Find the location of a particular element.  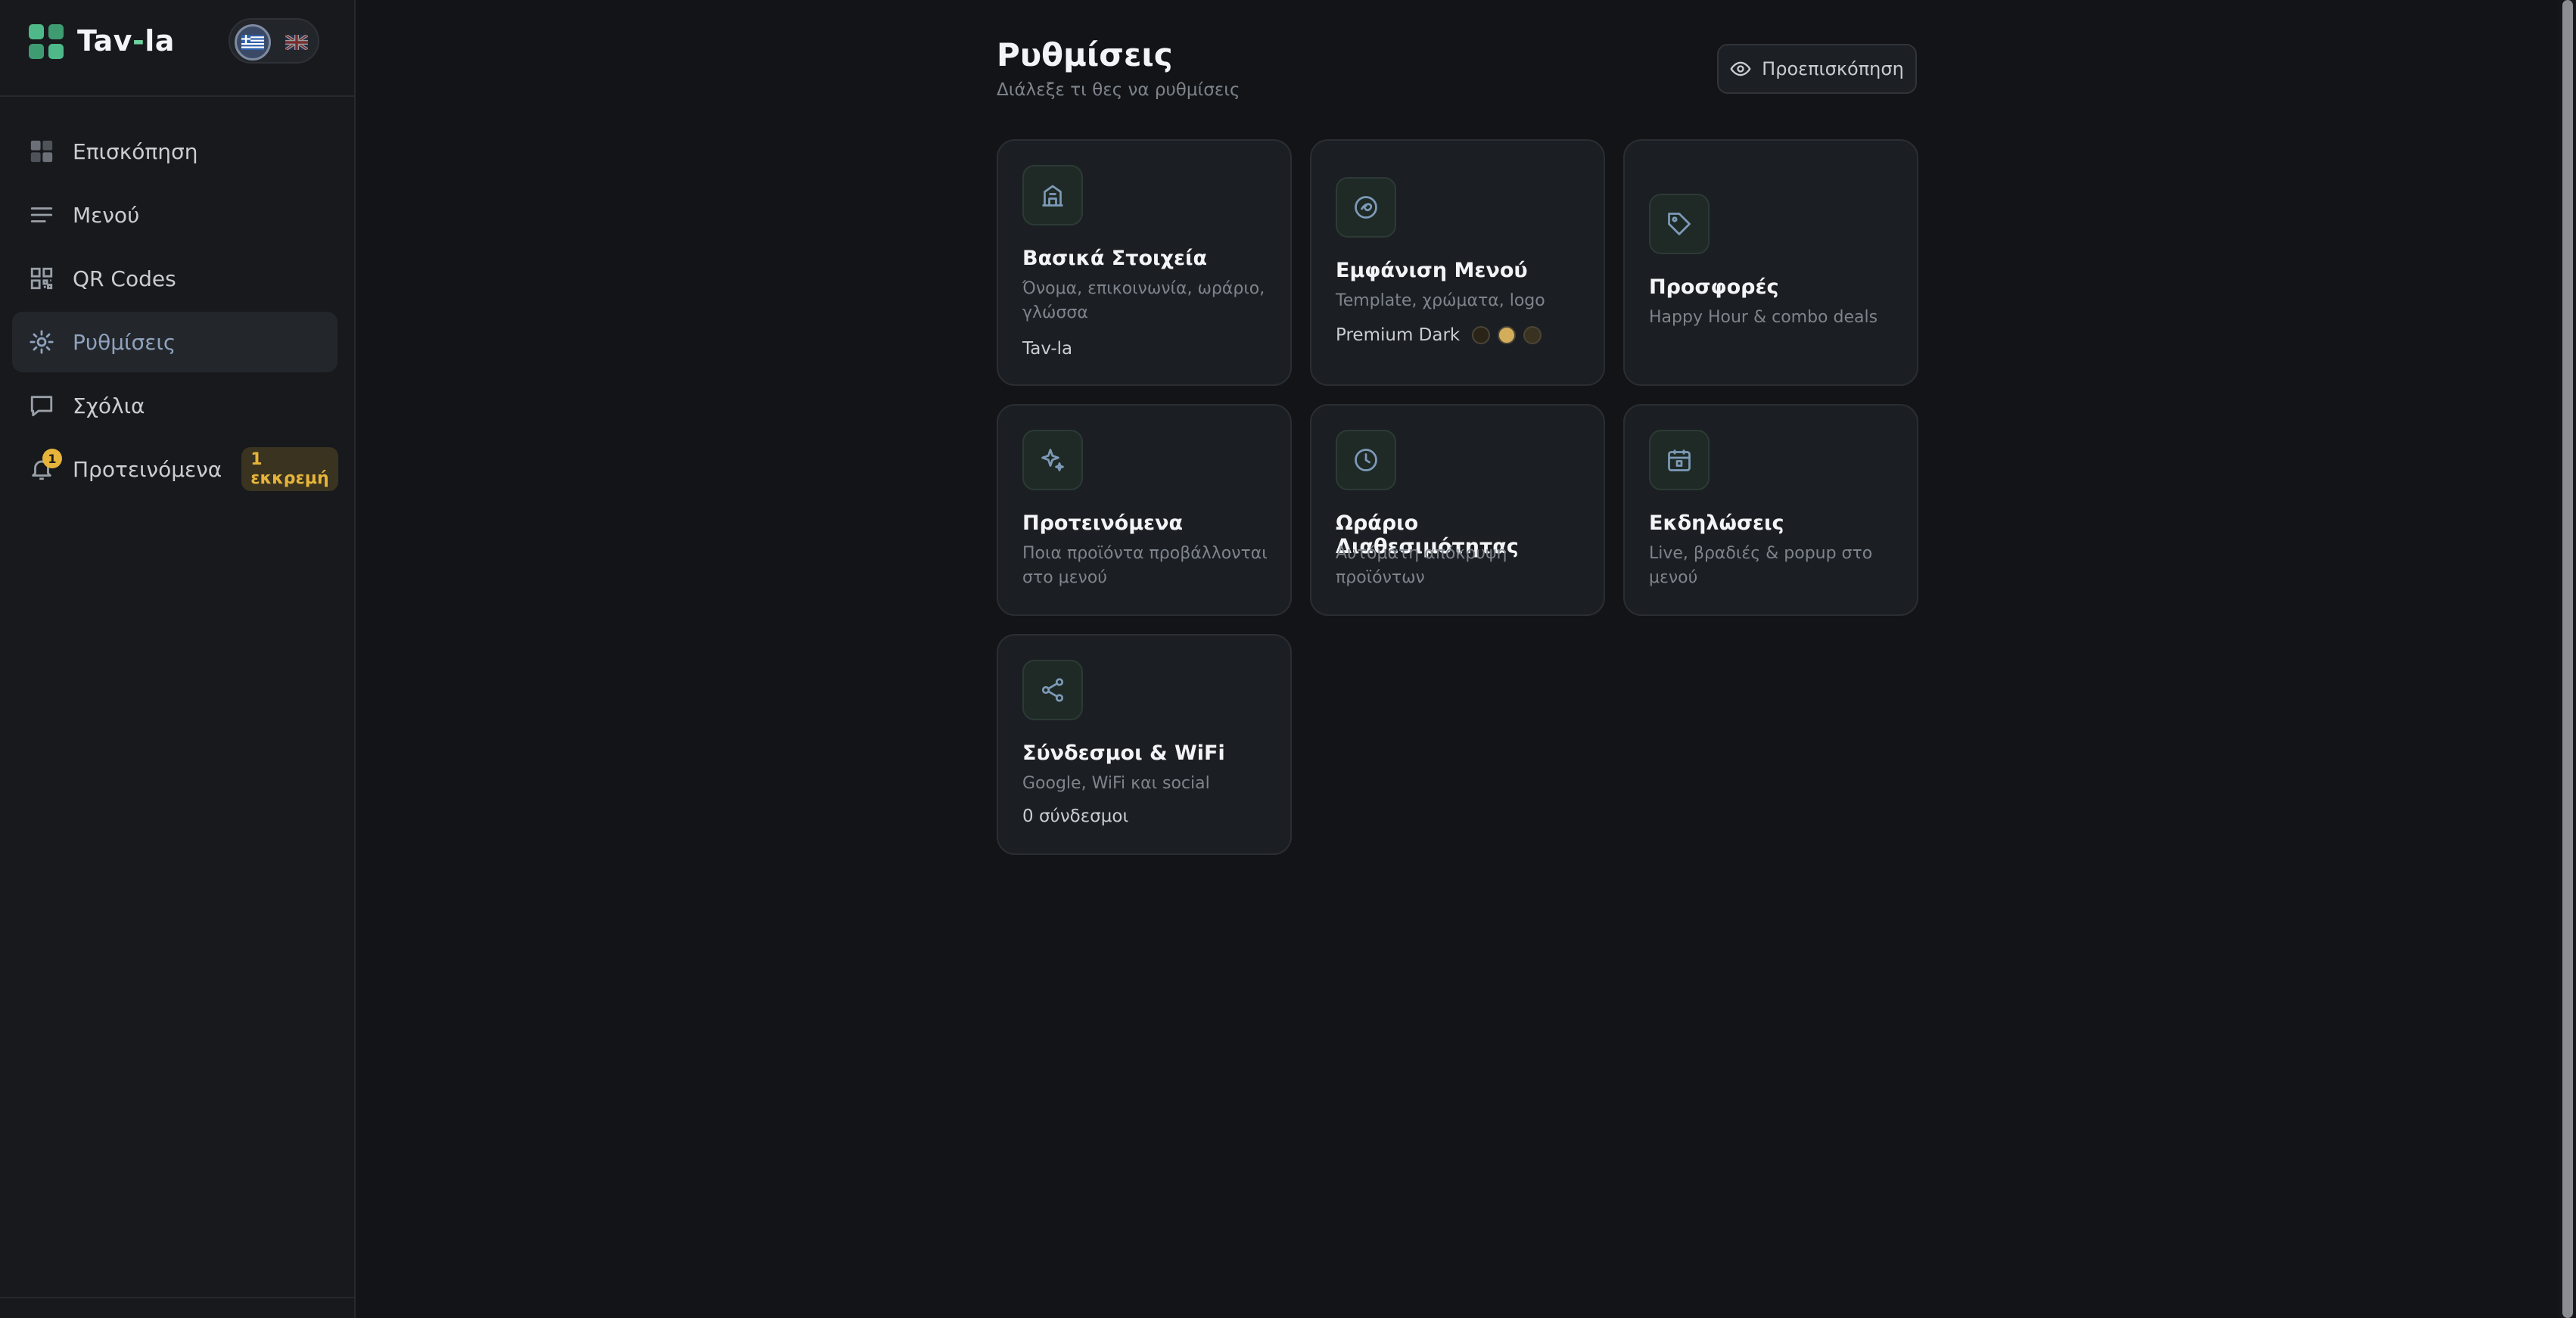

brand-name-dash: - is located at coordinates (138, 41).